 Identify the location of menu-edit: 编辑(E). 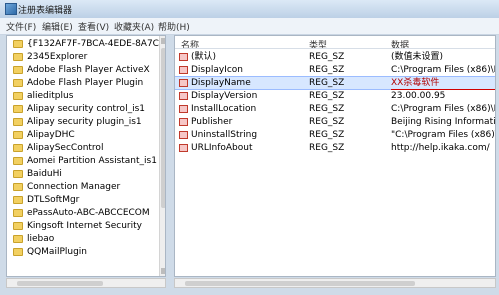
(57, 26).